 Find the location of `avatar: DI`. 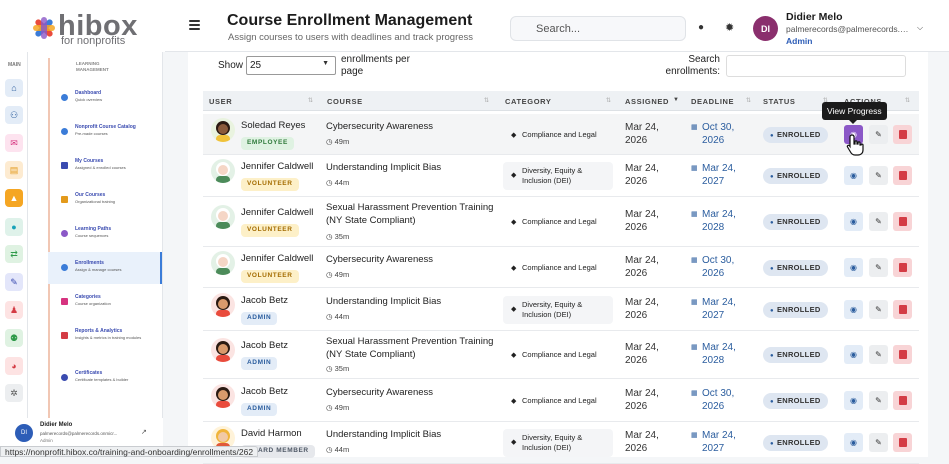

avatar: DI is located at coordinates (765, 28).